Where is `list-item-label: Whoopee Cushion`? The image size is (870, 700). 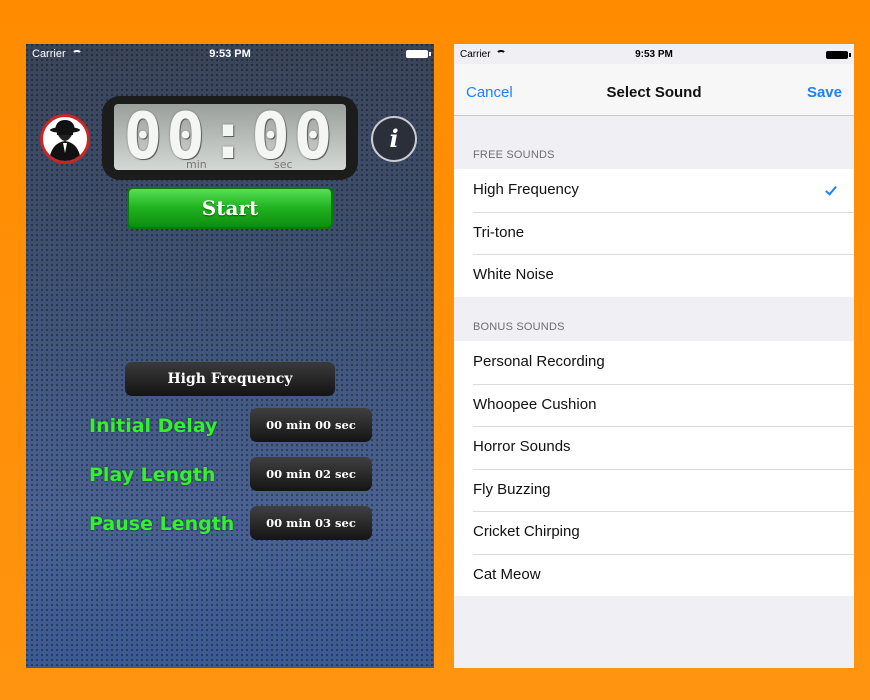 list-item-label: Whoopee Cushion is located at coordinates (535, 404).